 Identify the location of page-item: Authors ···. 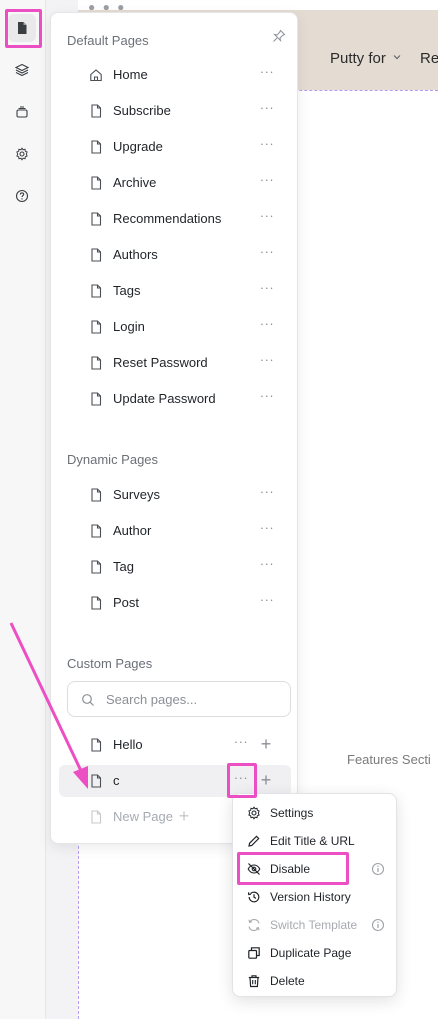
(175, 255).